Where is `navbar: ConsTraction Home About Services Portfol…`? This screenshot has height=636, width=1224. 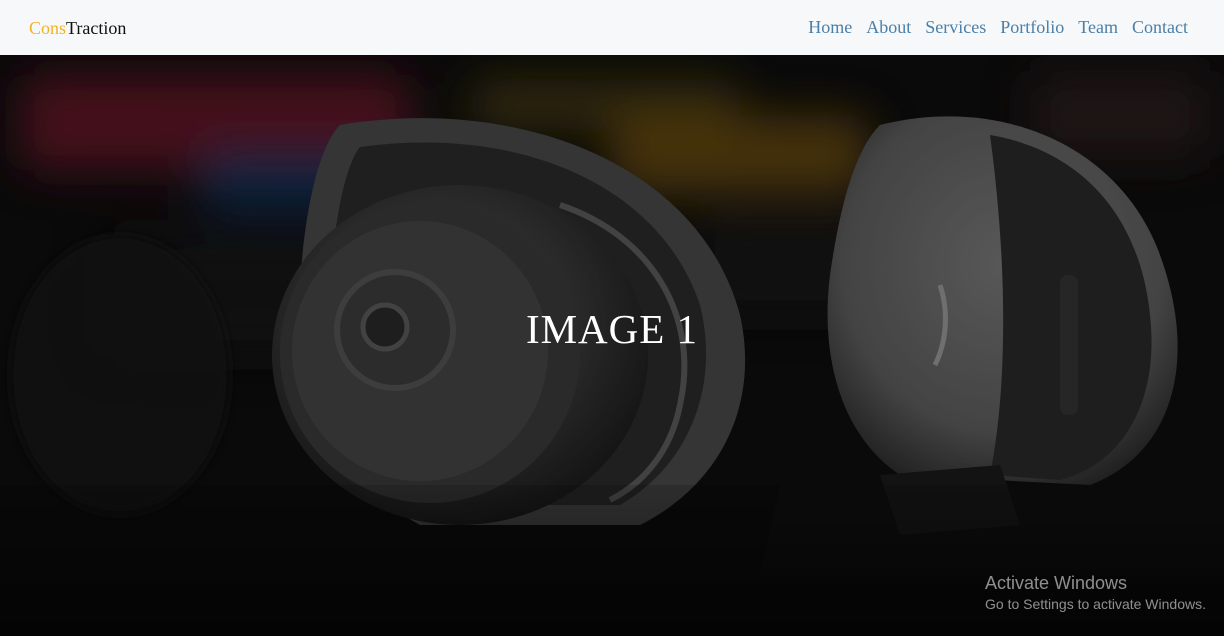
navbar: ConsTraction Home About Services Portfol… is located at coordinates (612, 27).